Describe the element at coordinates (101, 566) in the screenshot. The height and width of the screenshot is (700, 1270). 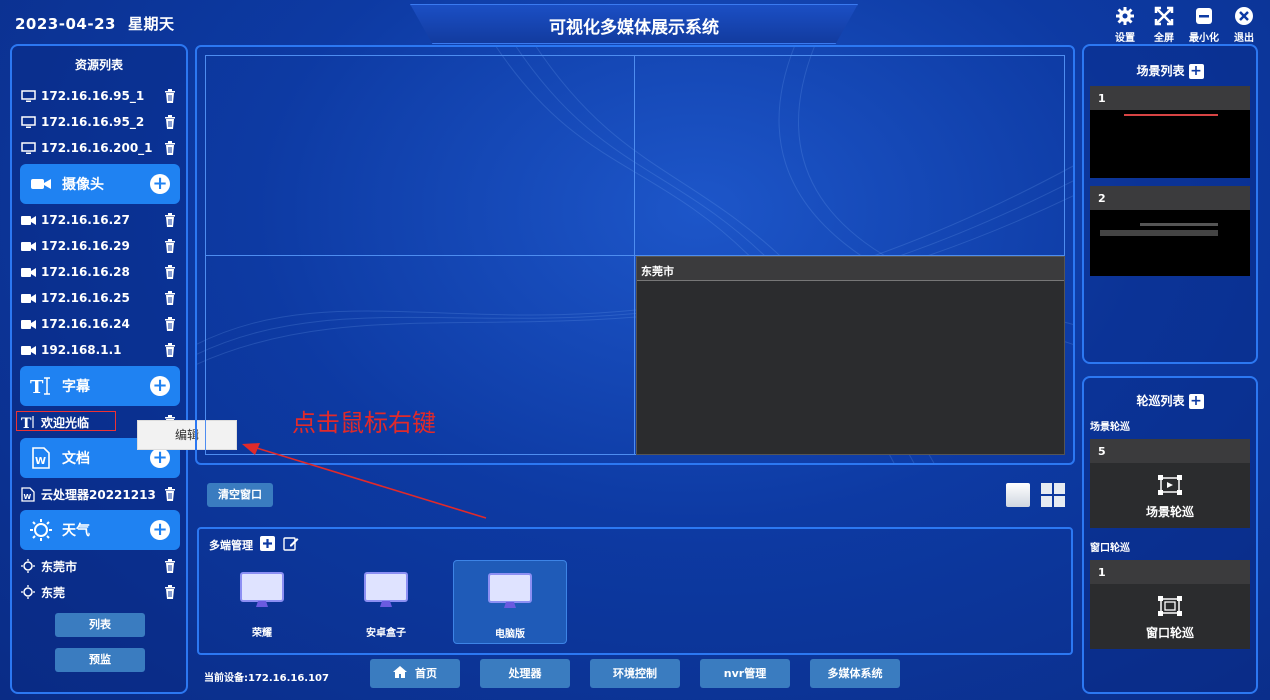
I see `resource-weather-item: 东莞市` at that location.